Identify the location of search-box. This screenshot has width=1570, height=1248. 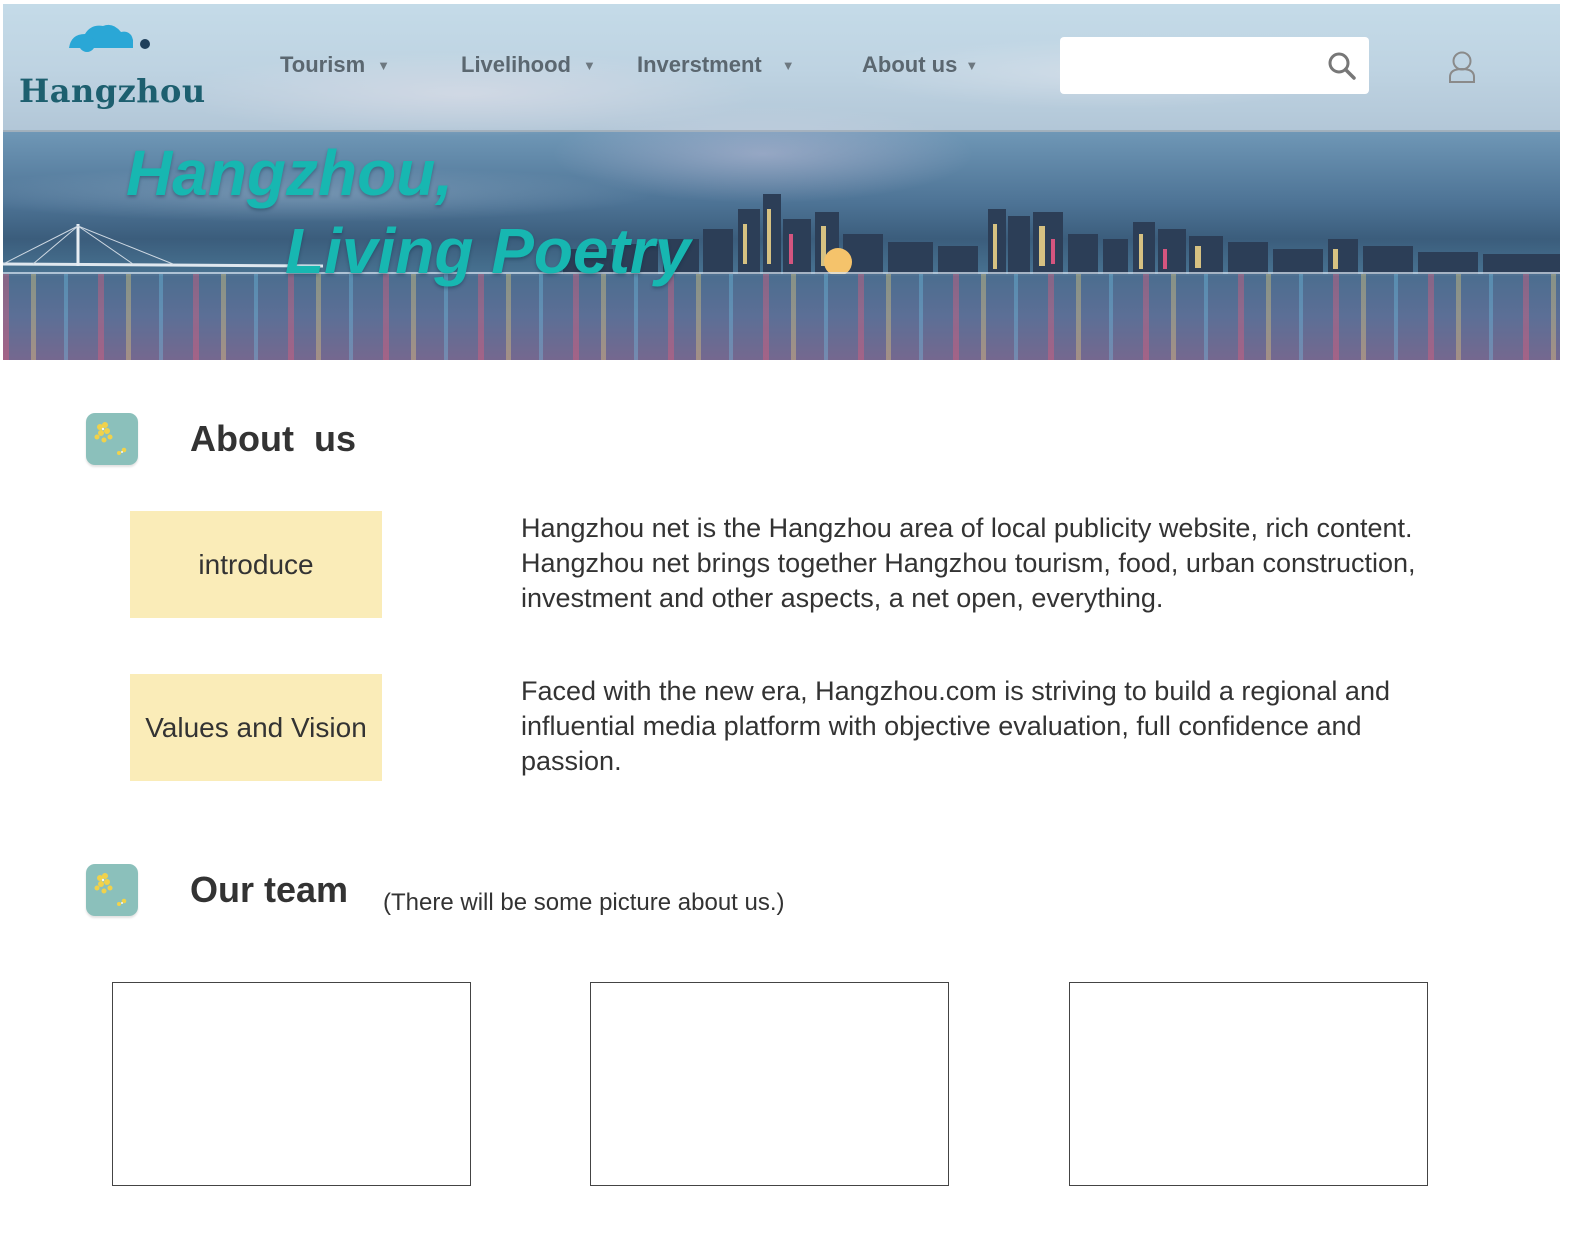
(1214, 65).